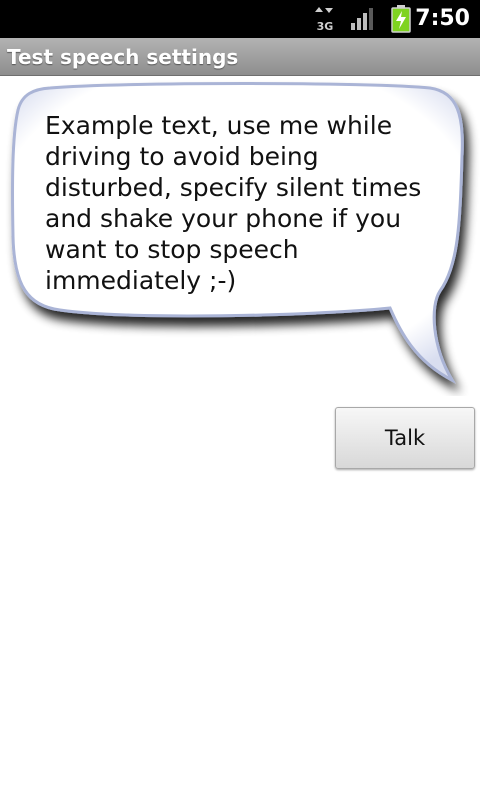 The width and height of the screenshot is (480, 800). What do you see at coordinates (240, 19) in the screenshot?
I see `status-bar: 3G 7:50` at bounding box center [240, 19].